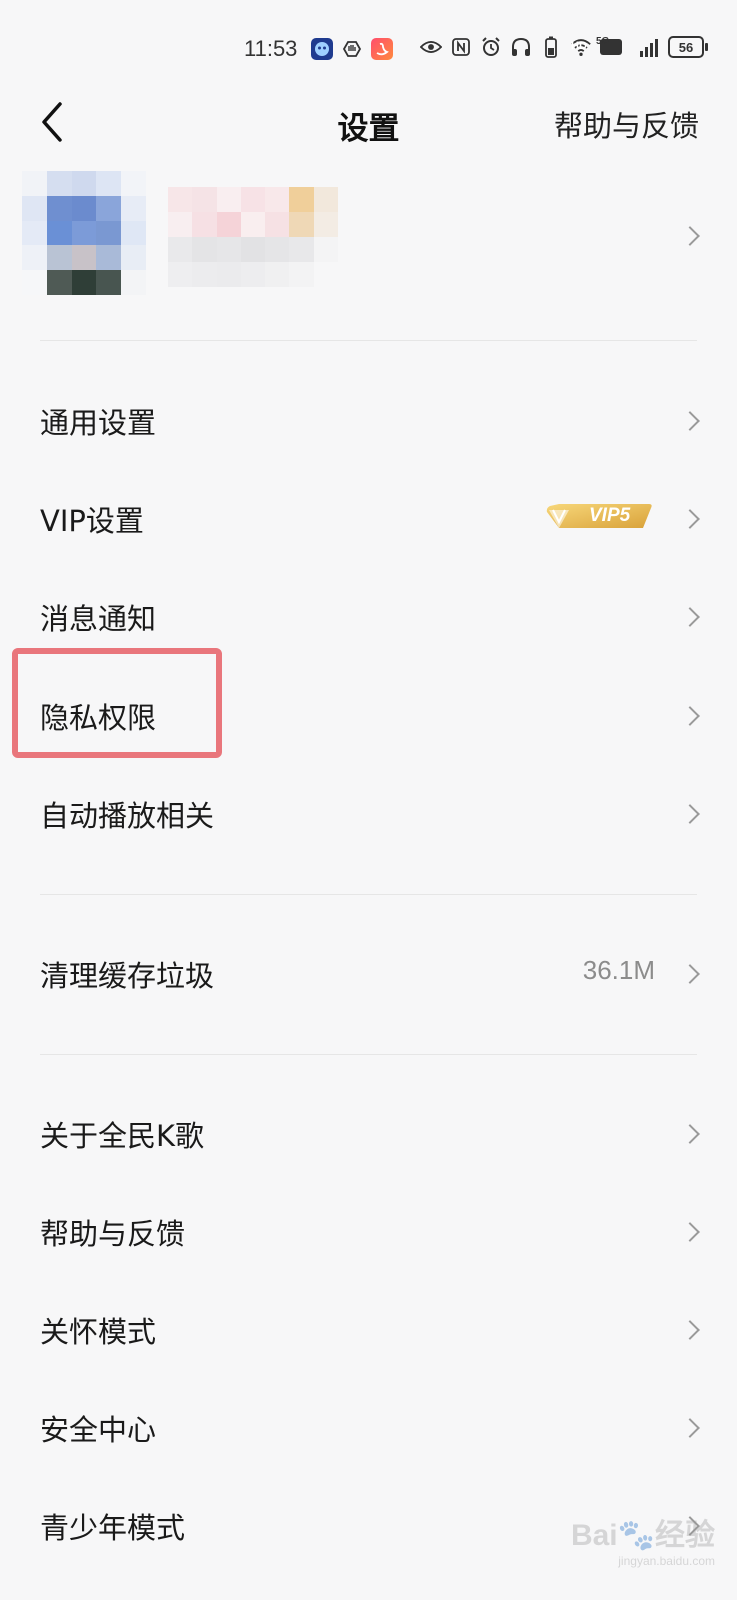  I want to click on watermark-text: Bai, so click(594, 1535).